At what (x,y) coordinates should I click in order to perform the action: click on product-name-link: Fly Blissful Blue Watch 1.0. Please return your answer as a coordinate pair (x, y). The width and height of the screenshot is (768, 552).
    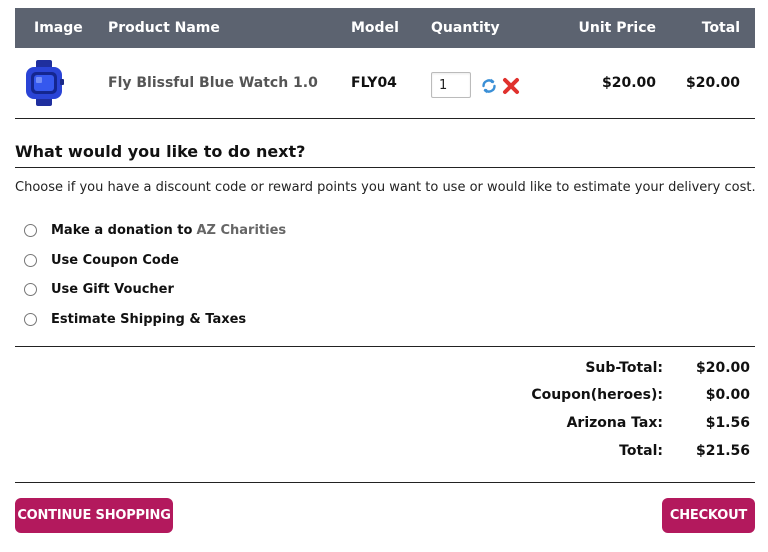
    Looking at the image, I should click on (213, 83).